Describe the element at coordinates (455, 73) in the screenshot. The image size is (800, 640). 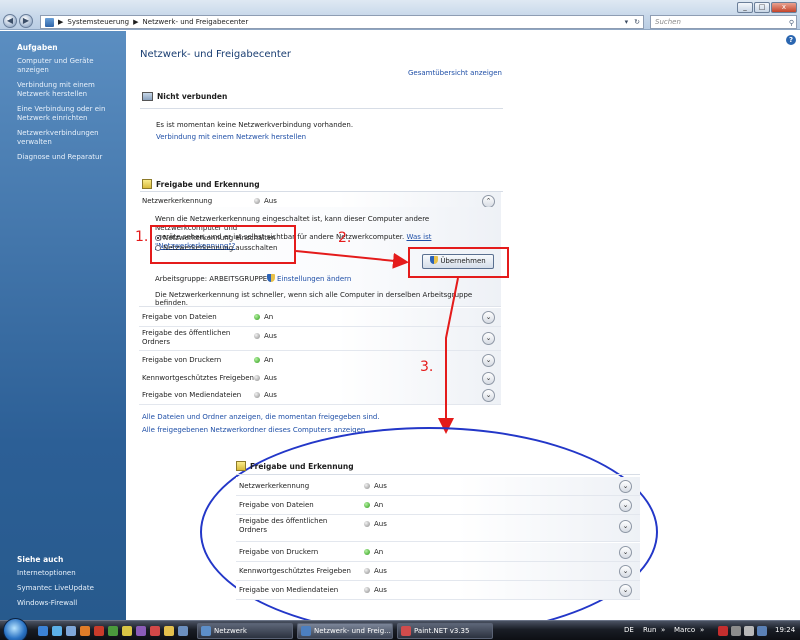
I see `overview-link: Gesamtübersicht anzeigen` at that location.